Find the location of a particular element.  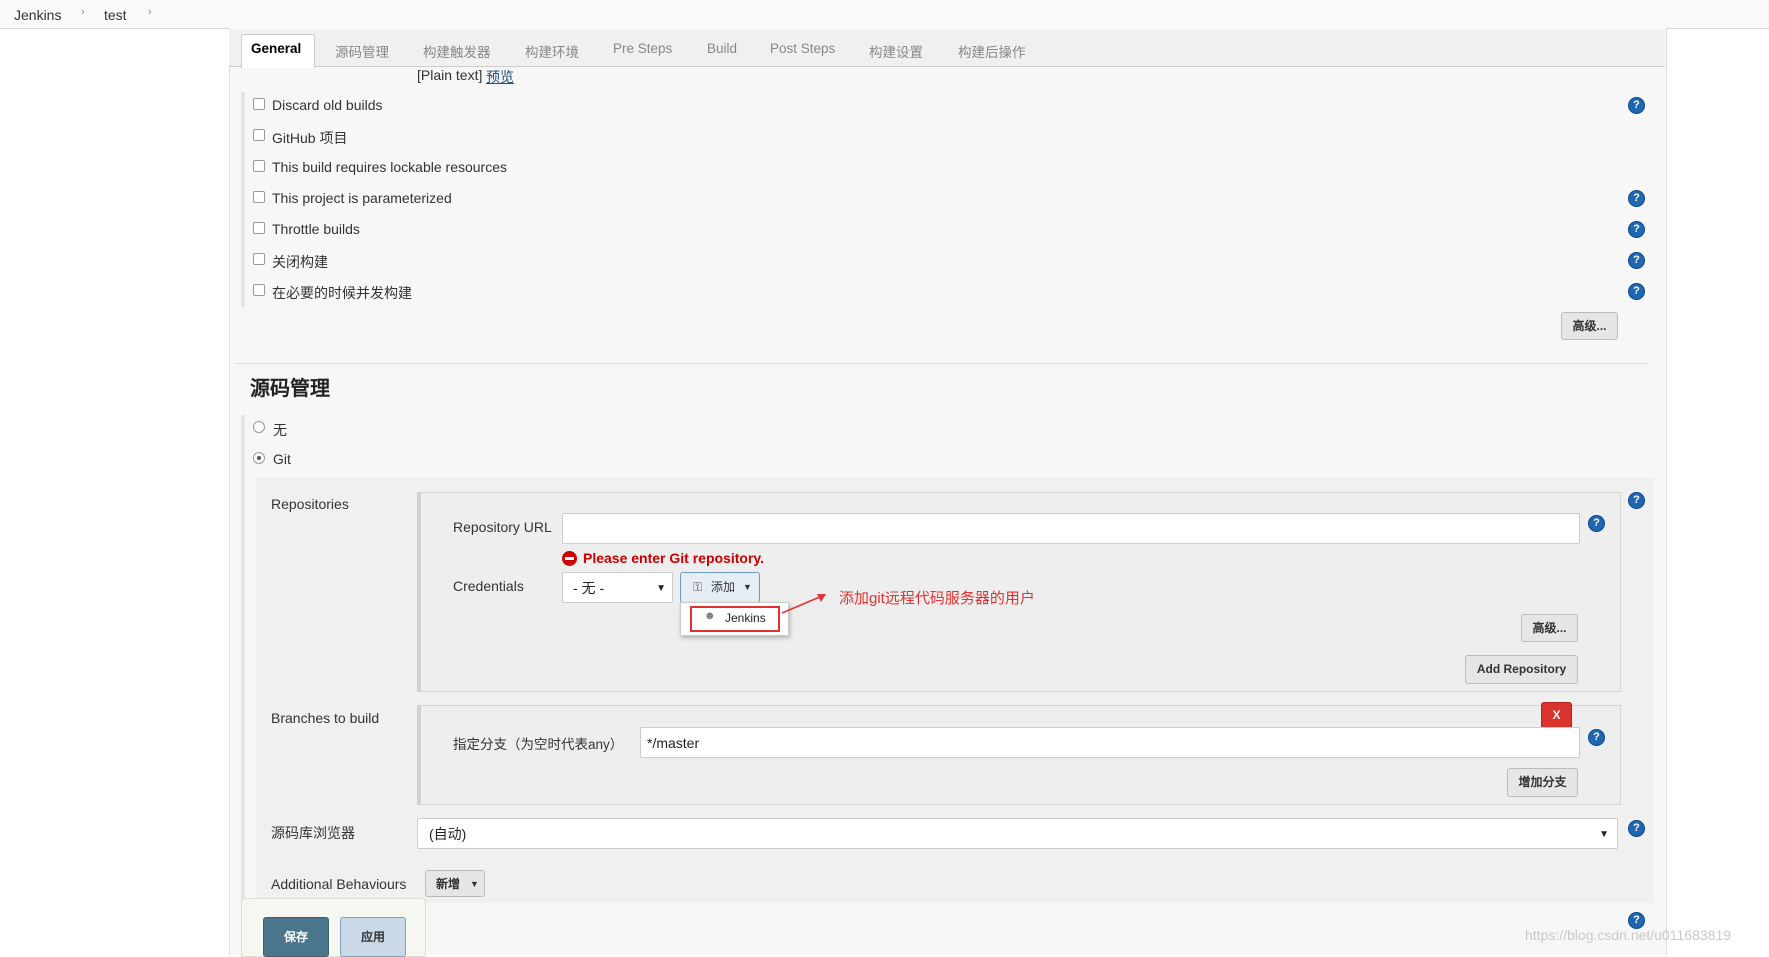

annotation-arrow-icon is located at coordinates (803, 604).